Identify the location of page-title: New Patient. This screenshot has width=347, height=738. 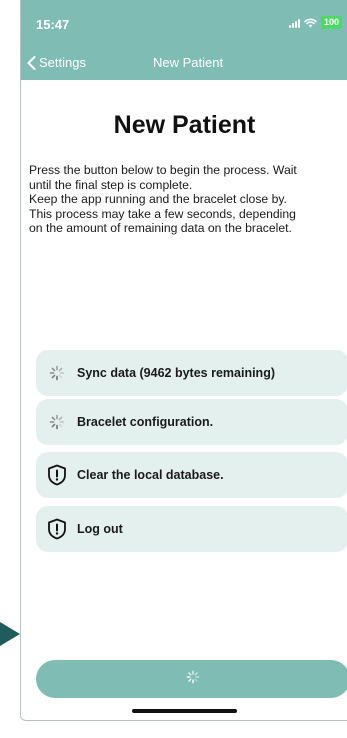
(184, 125).